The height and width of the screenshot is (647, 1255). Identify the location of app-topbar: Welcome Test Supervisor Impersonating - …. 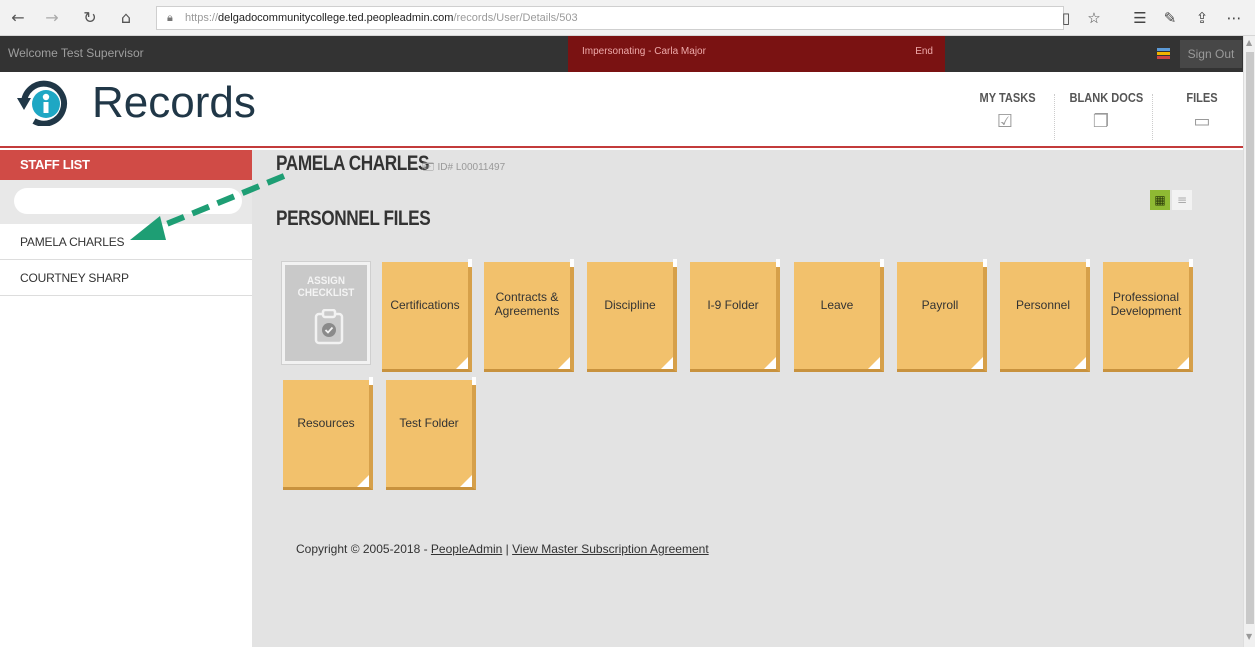
(621, 54).